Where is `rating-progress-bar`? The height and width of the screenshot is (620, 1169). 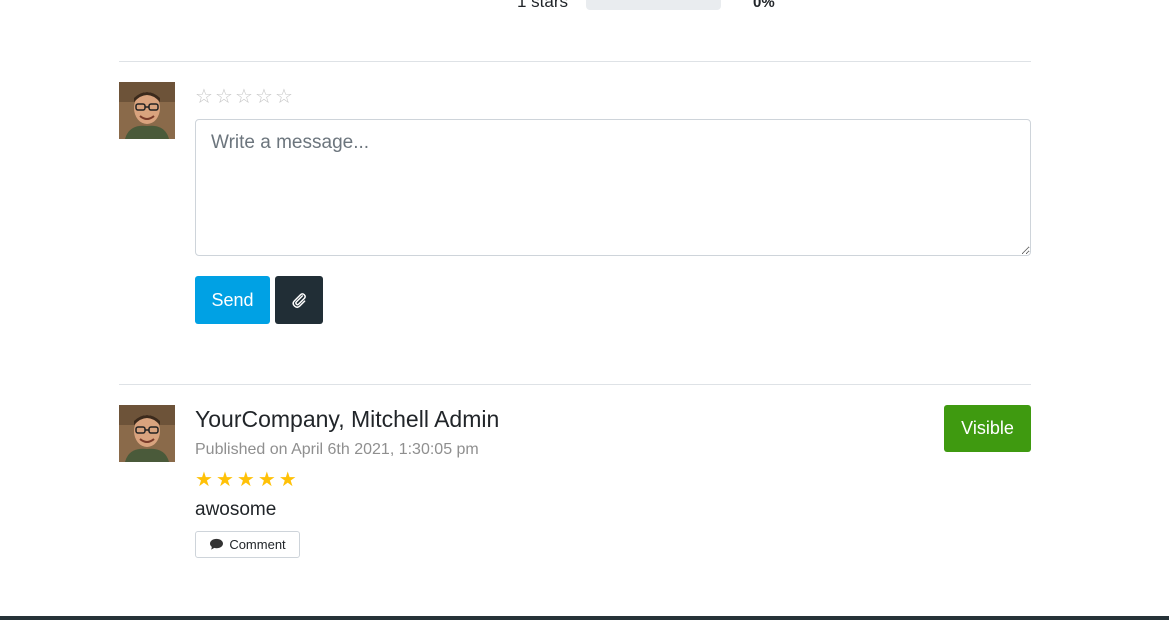
rating-progress-bar is located at coordinates (653, 5).